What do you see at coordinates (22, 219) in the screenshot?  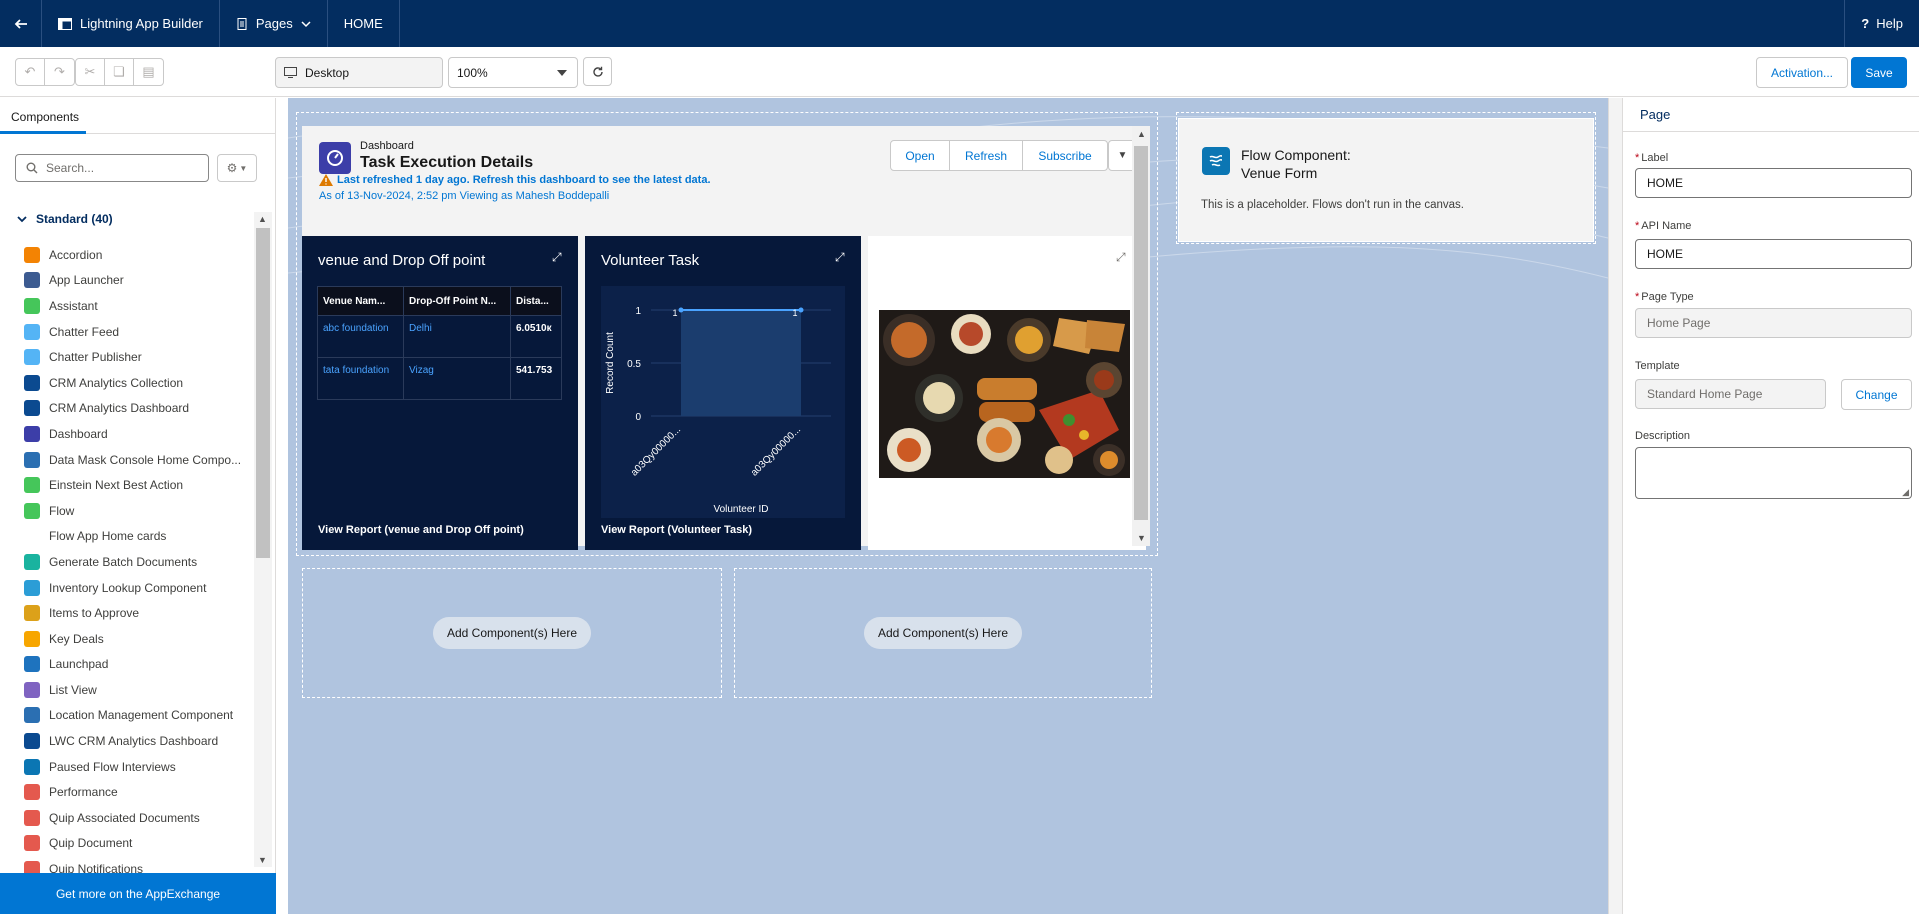 I see `chevron-down-icon` at bounding box center [22, 219].